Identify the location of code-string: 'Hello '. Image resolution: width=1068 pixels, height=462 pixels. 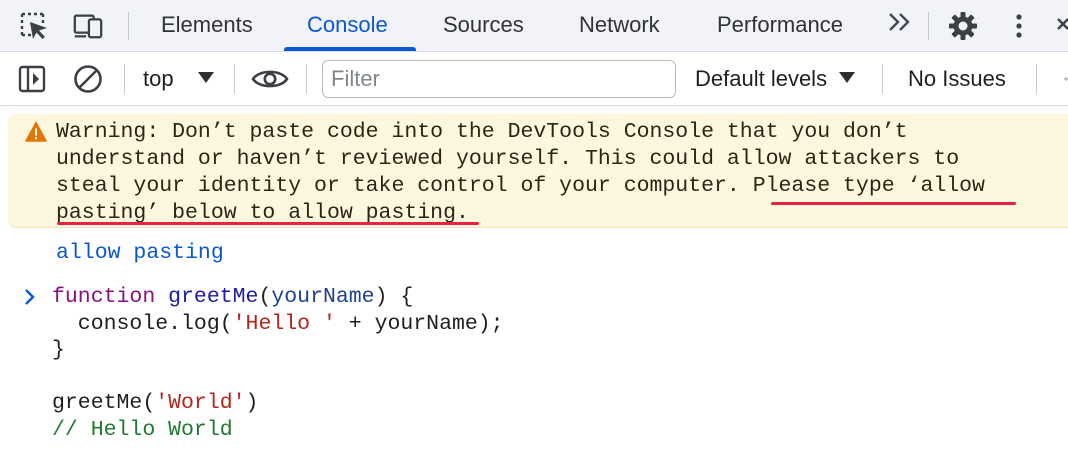
(284, 323).